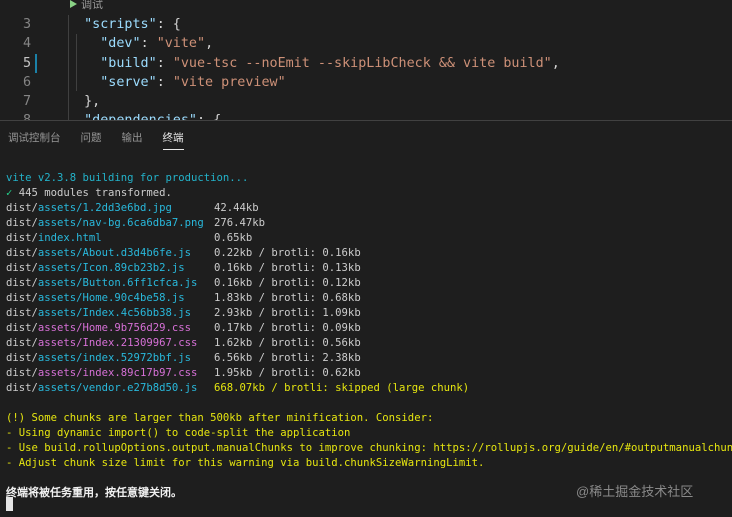  I want to click on file-path: assets/index.52972bbf.js, so click(114, 358).